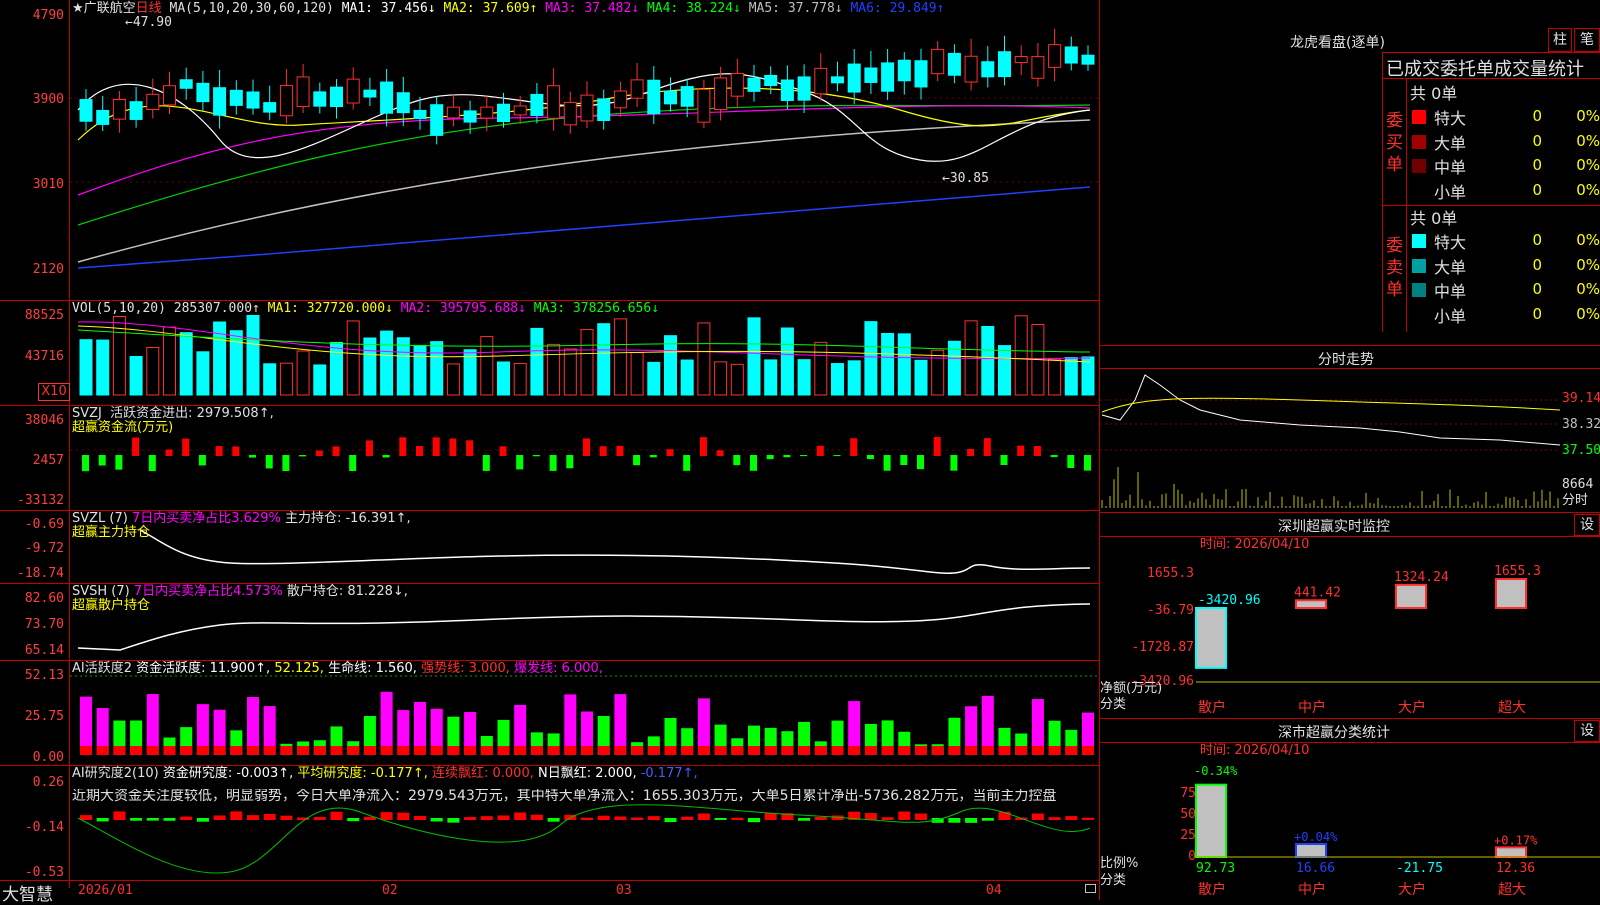  I want to click on high-price-label: ←47.90, so click(148, 22).